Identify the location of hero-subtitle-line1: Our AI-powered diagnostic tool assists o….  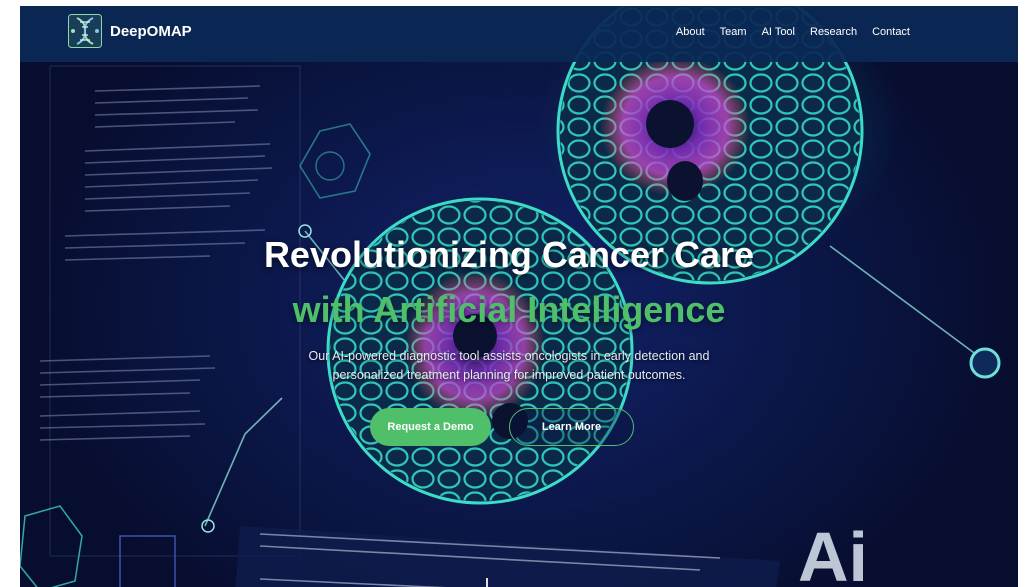
(509, 356).